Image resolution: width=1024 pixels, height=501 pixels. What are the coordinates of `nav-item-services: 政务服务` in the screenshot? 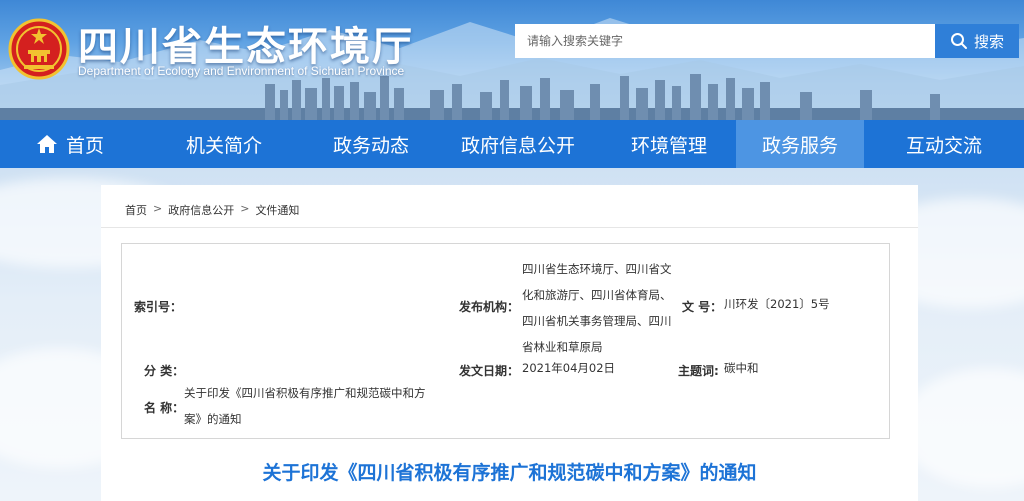 It's located at (800, 144).